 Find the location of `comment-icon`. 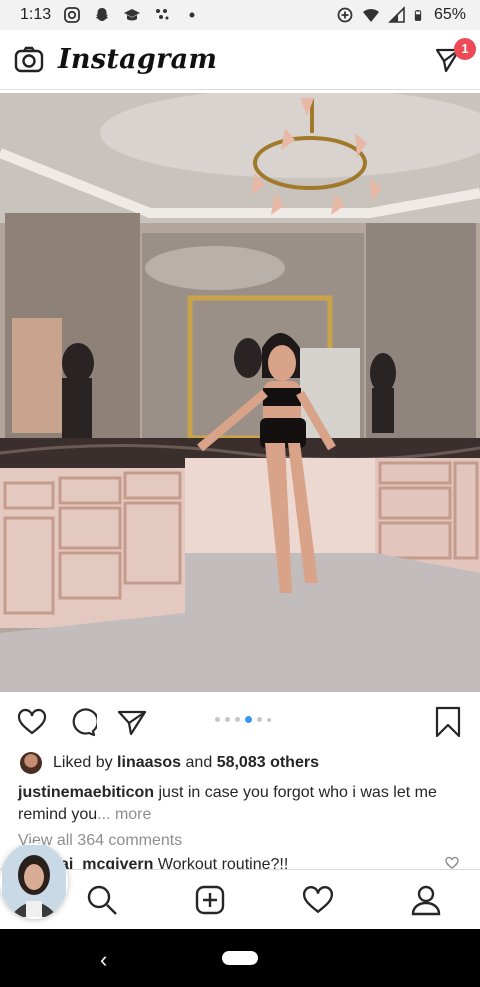

comment-icon is located at coordinates (84, 722).